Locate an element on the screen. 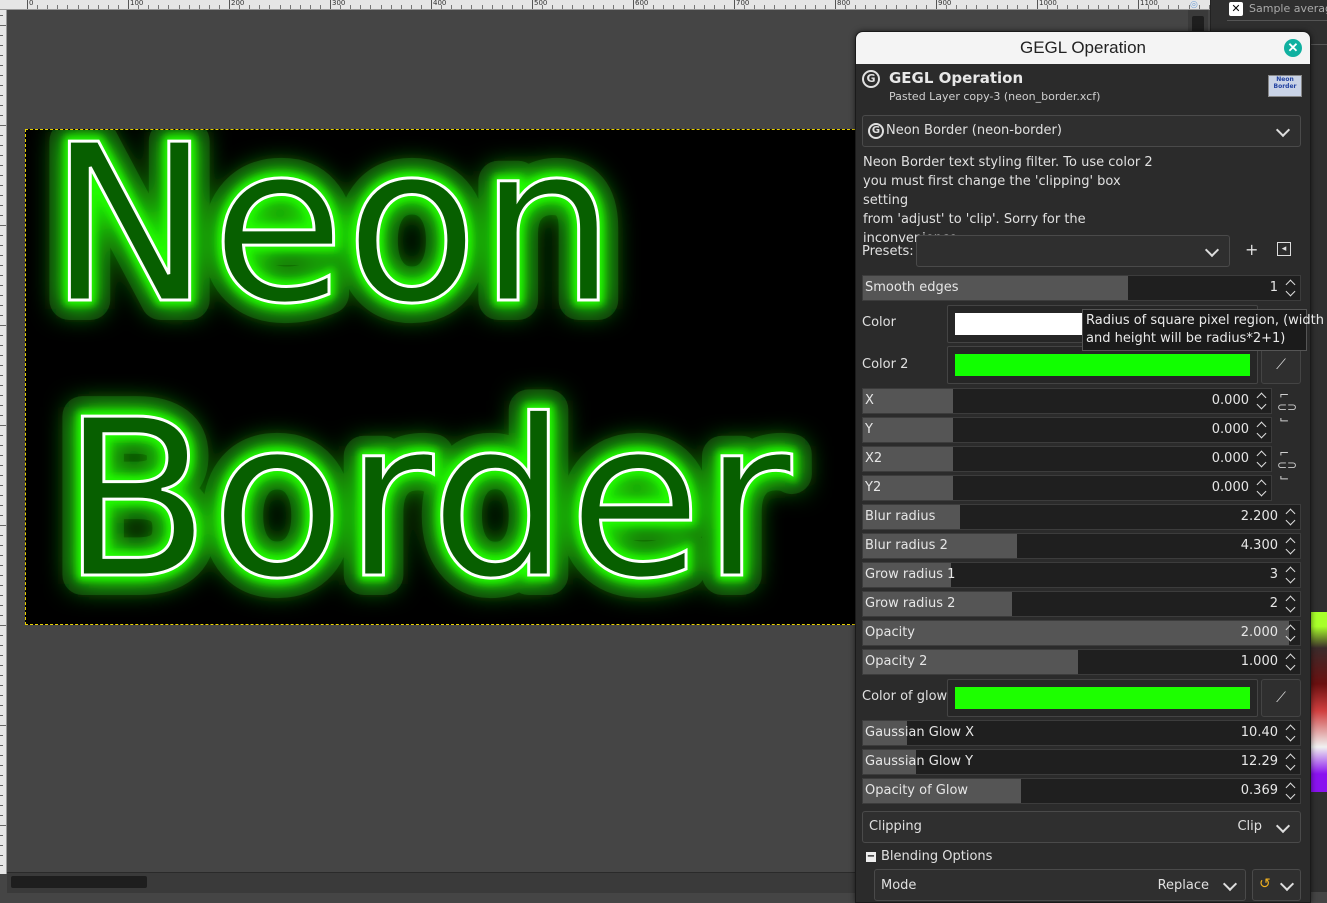  slider-x: X 0.000 is located at coordinates (1067, 401).